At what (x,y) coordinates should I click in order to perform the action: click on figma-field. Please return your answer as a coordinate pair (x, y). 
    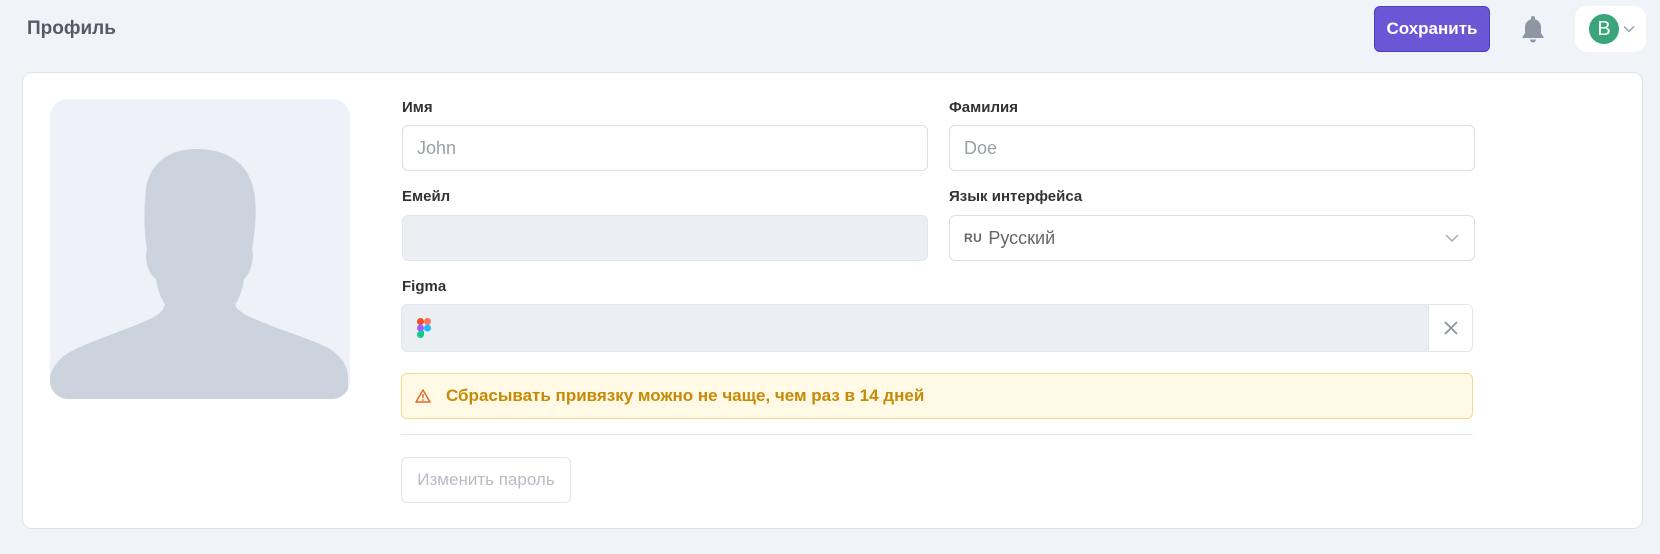
    Looking at the image, I should click on (937, 328).